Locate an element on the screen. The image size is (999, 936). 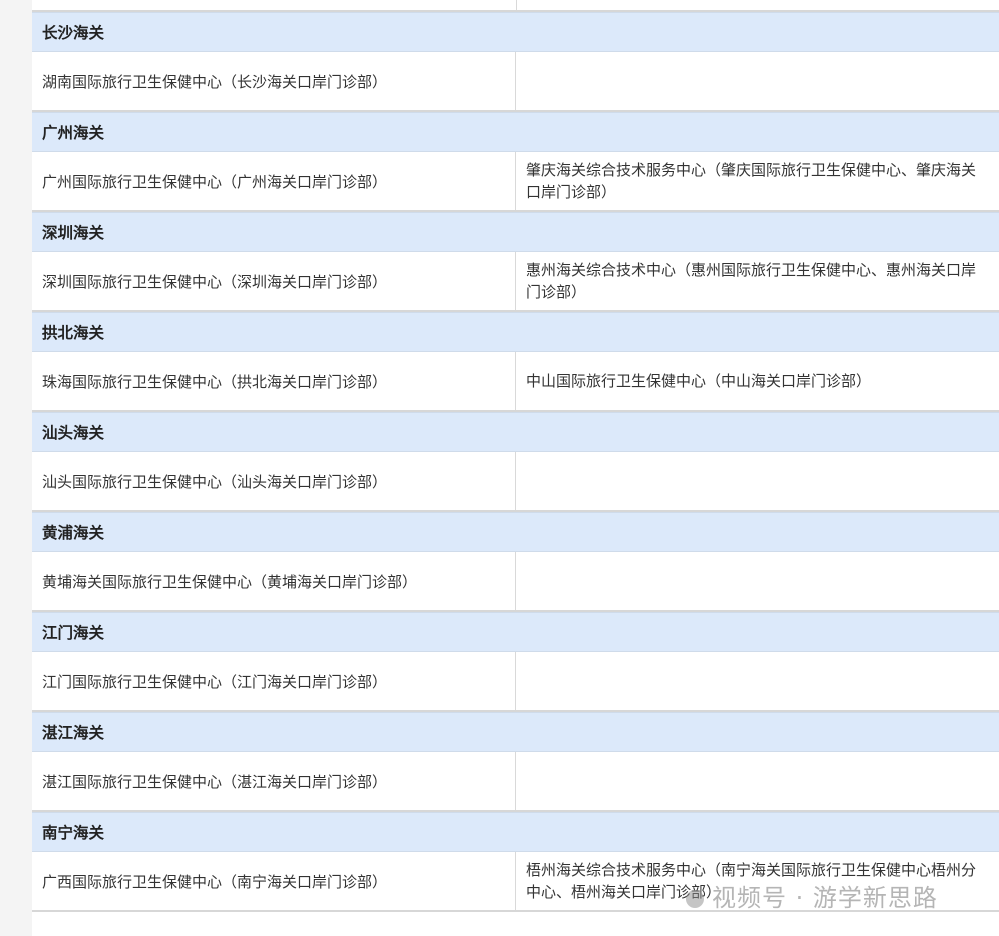
customs-group-jiangmen: 江门海关 江门国际旅行卫生保健中心（江门海关口岸门诊部） is located at coordinates (515, 662).